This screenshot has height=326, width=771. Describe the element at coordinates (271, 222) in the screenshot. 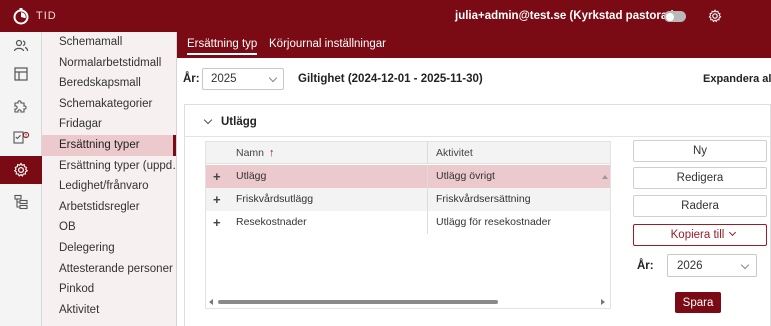

I see `cell-name: Resekostnader` at that location.